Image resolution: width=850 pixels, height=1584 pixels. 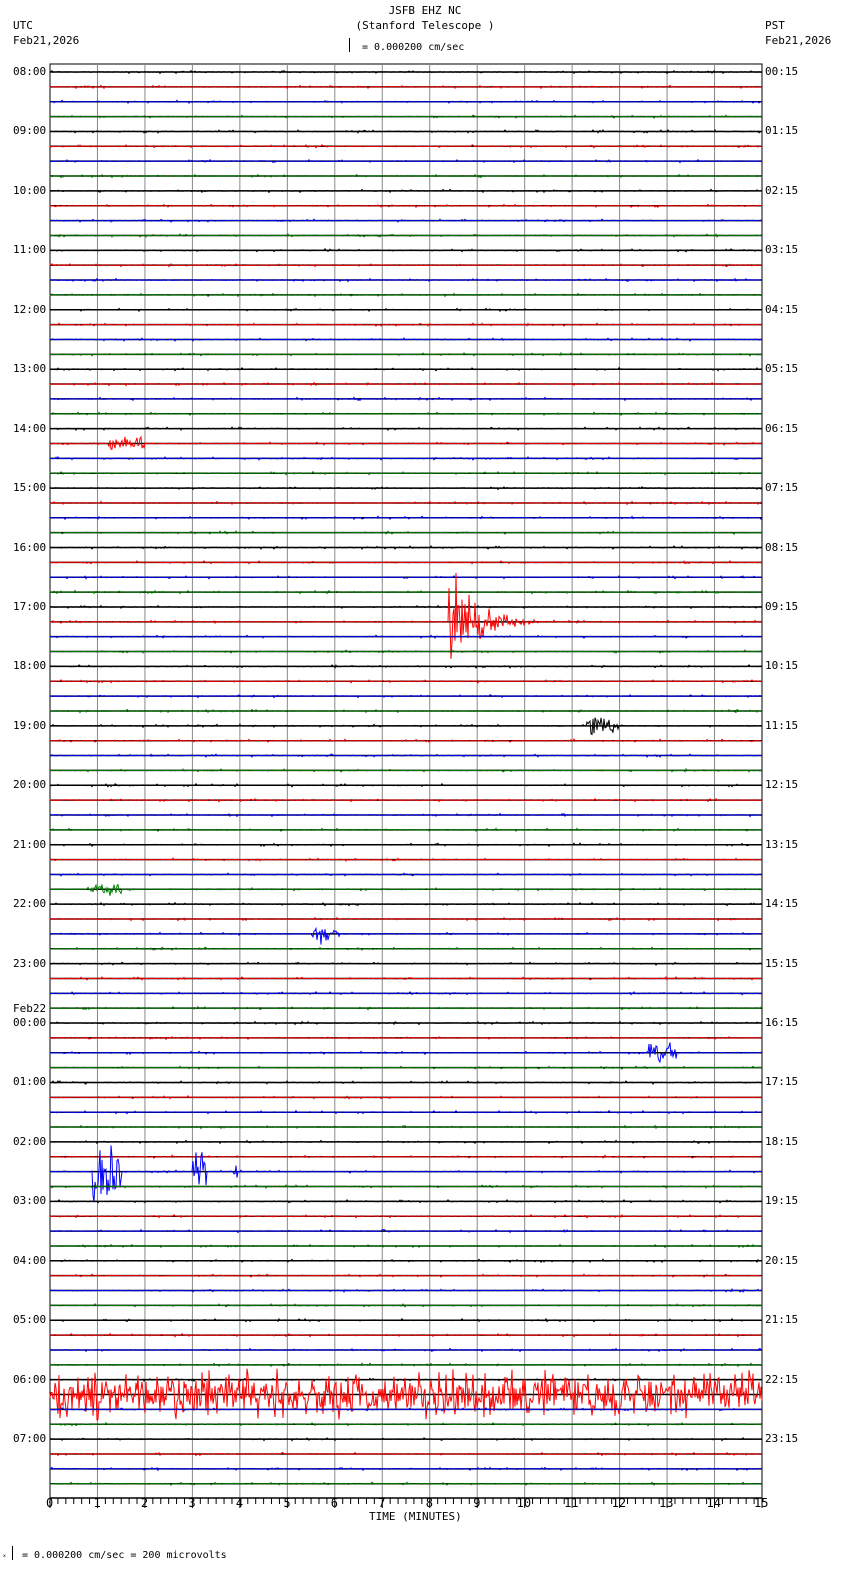 What do you see at coordinates (30, 190) in the screenshot?
I see `utc-hour-label: 10:00` at bounding box center [30, 190].